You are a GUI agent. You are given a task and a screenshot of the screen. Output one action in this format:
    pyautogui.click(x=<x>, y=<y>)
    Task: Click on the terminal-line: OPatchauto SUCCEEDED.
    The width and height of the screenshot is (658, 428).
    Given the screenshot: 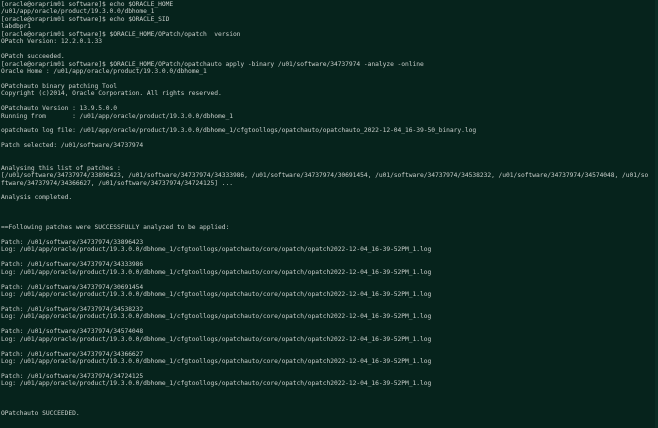 What is the action you would take?
    pyautogui.click(x=40, y=414)
    